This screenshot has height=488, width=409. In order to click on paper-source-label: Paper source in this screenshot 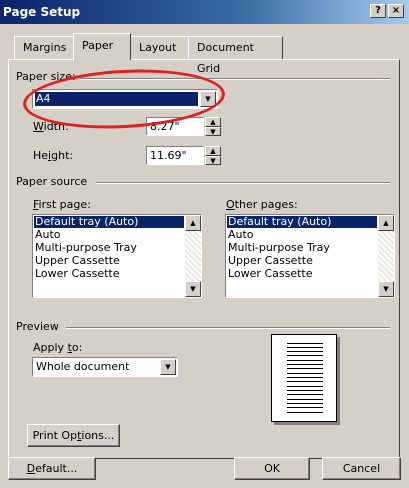, I will do `click(54, 181)`.